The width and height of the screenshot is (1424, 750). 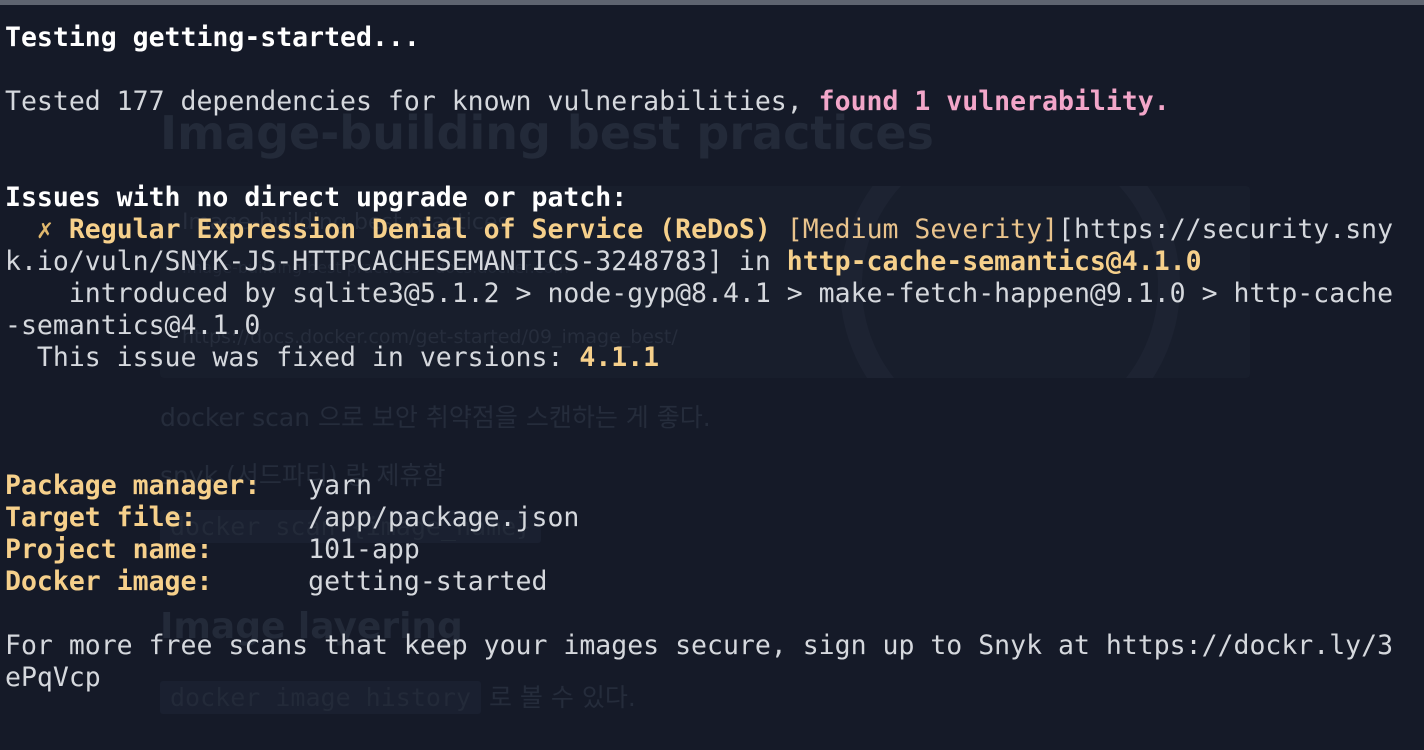 What do you see at coordinates (101, 517) in the screenshot?
I see `info-label: Target file:` at bounding box center [101, 517].